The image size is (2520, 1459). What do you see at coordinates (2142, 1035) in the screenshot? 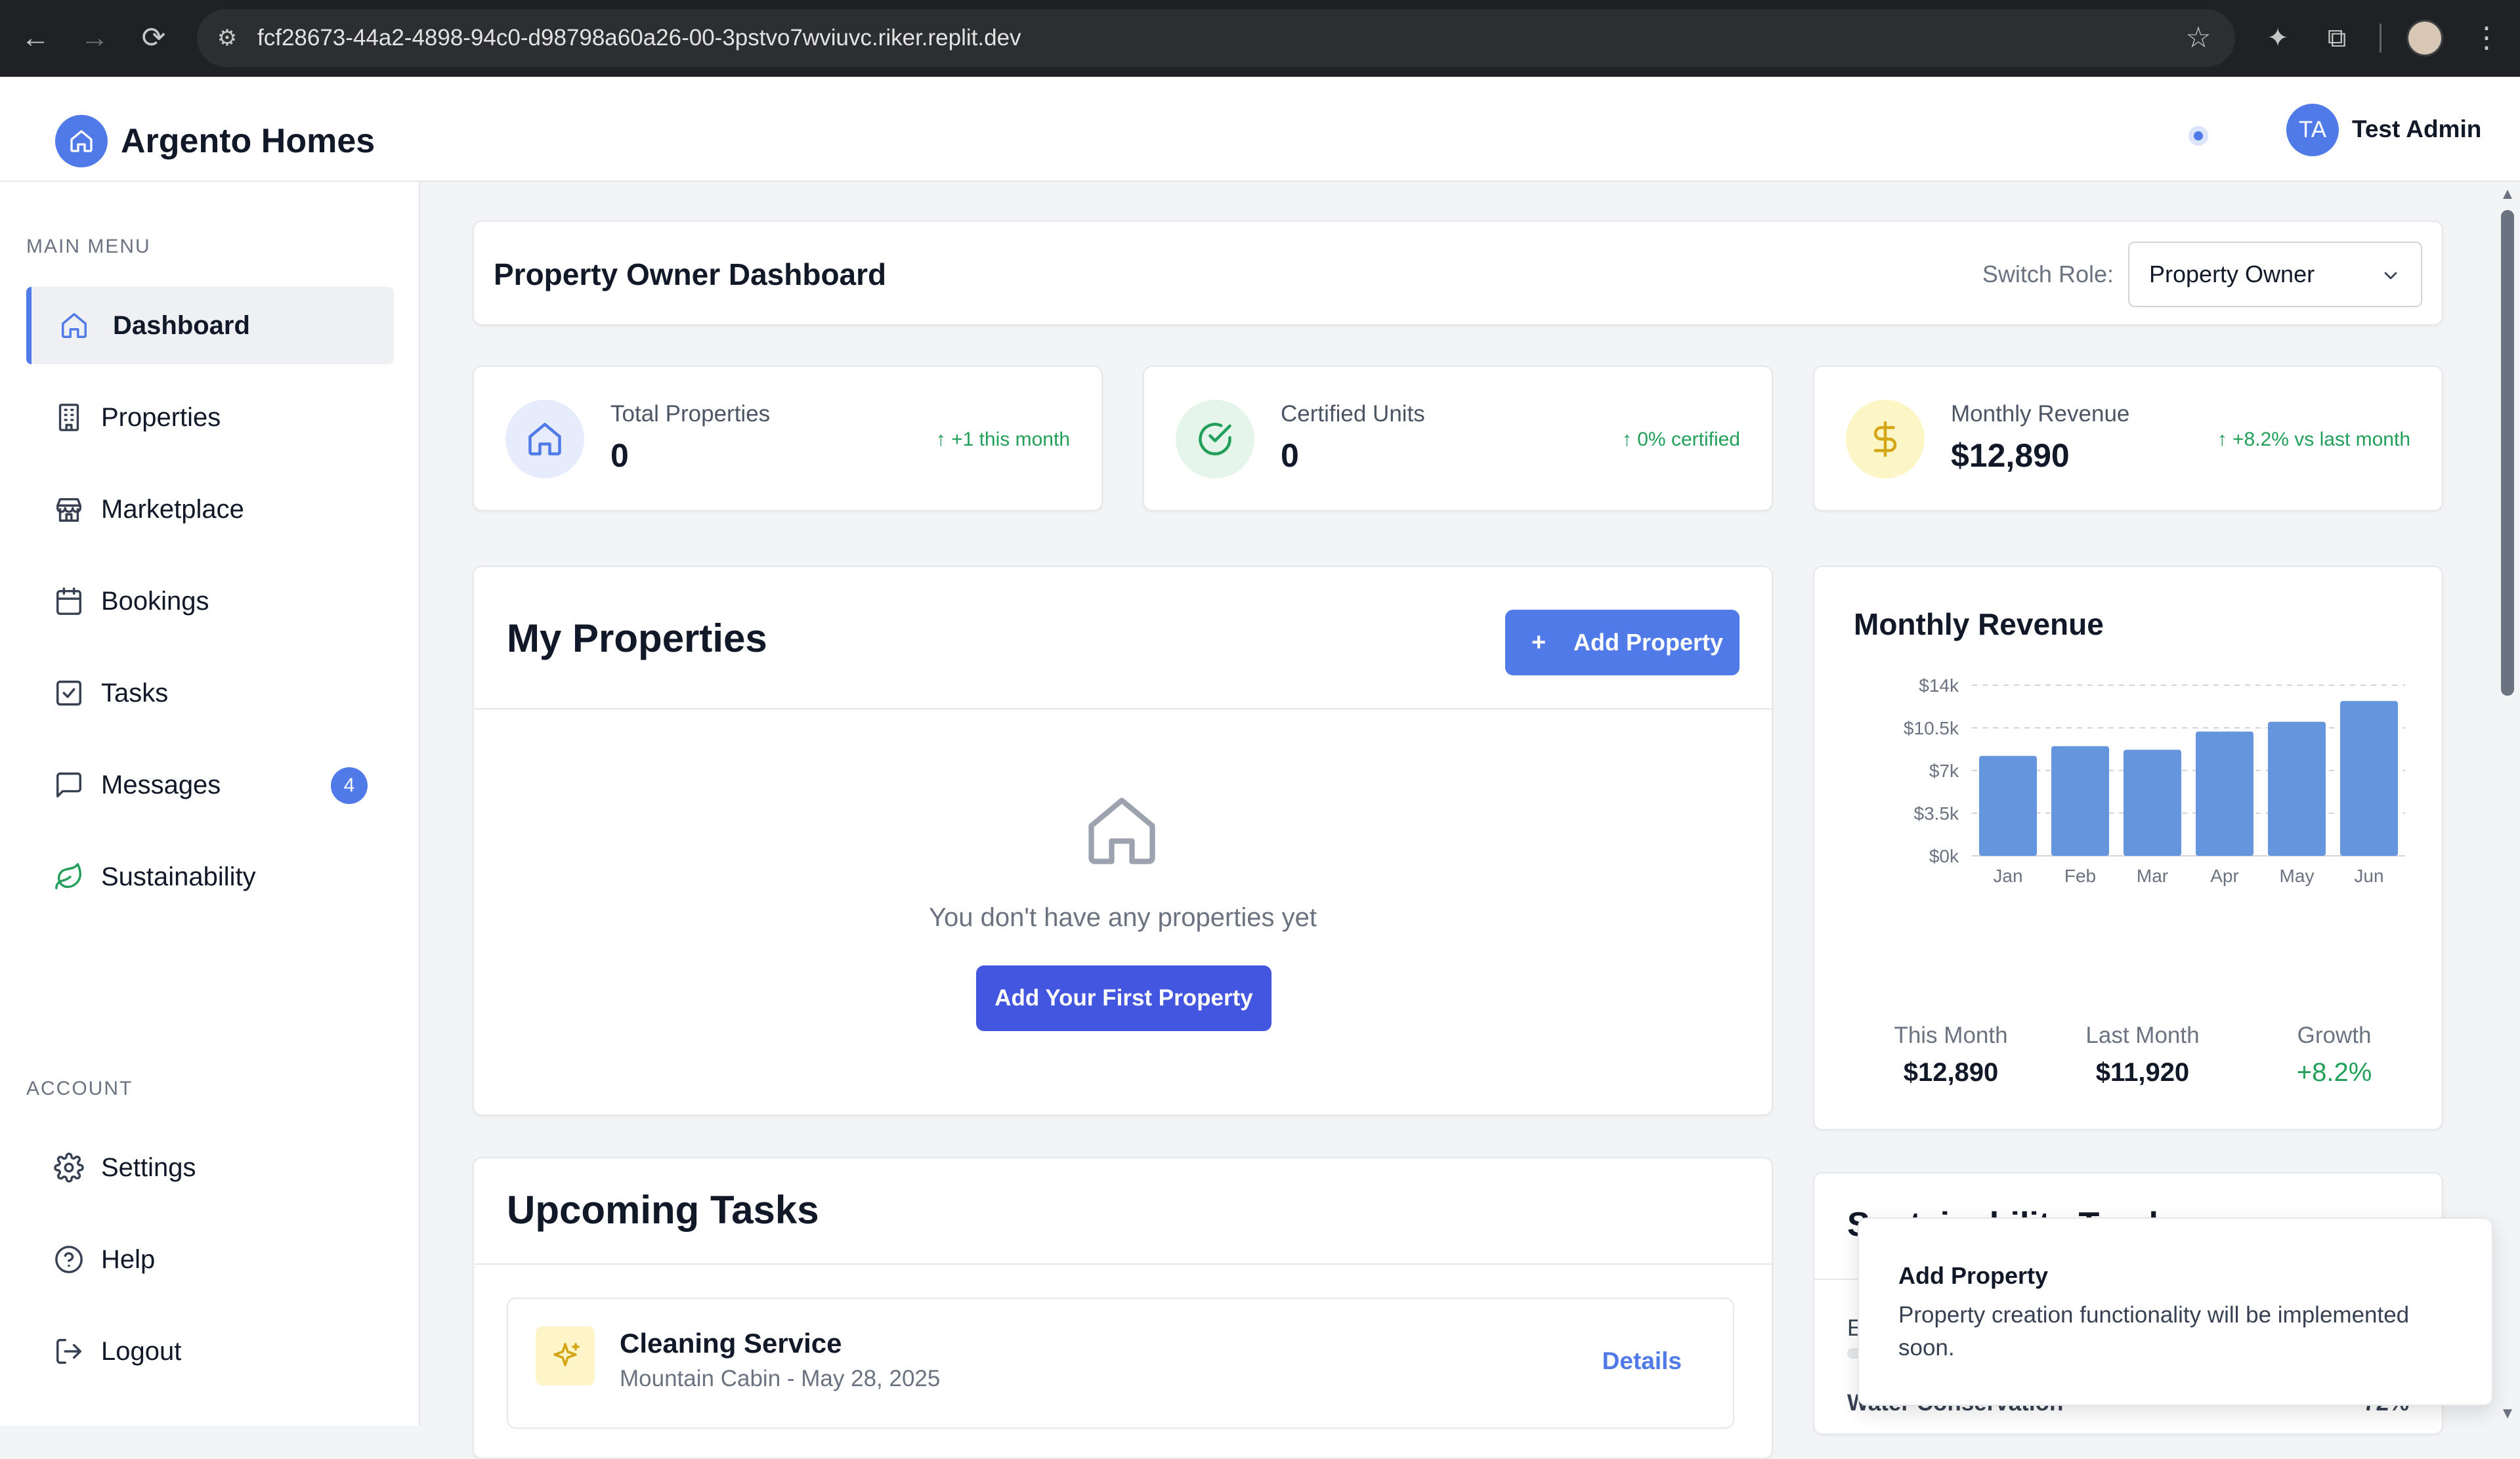
I see `last-month-label: Last Month` at bounding box center [2142, 1035].